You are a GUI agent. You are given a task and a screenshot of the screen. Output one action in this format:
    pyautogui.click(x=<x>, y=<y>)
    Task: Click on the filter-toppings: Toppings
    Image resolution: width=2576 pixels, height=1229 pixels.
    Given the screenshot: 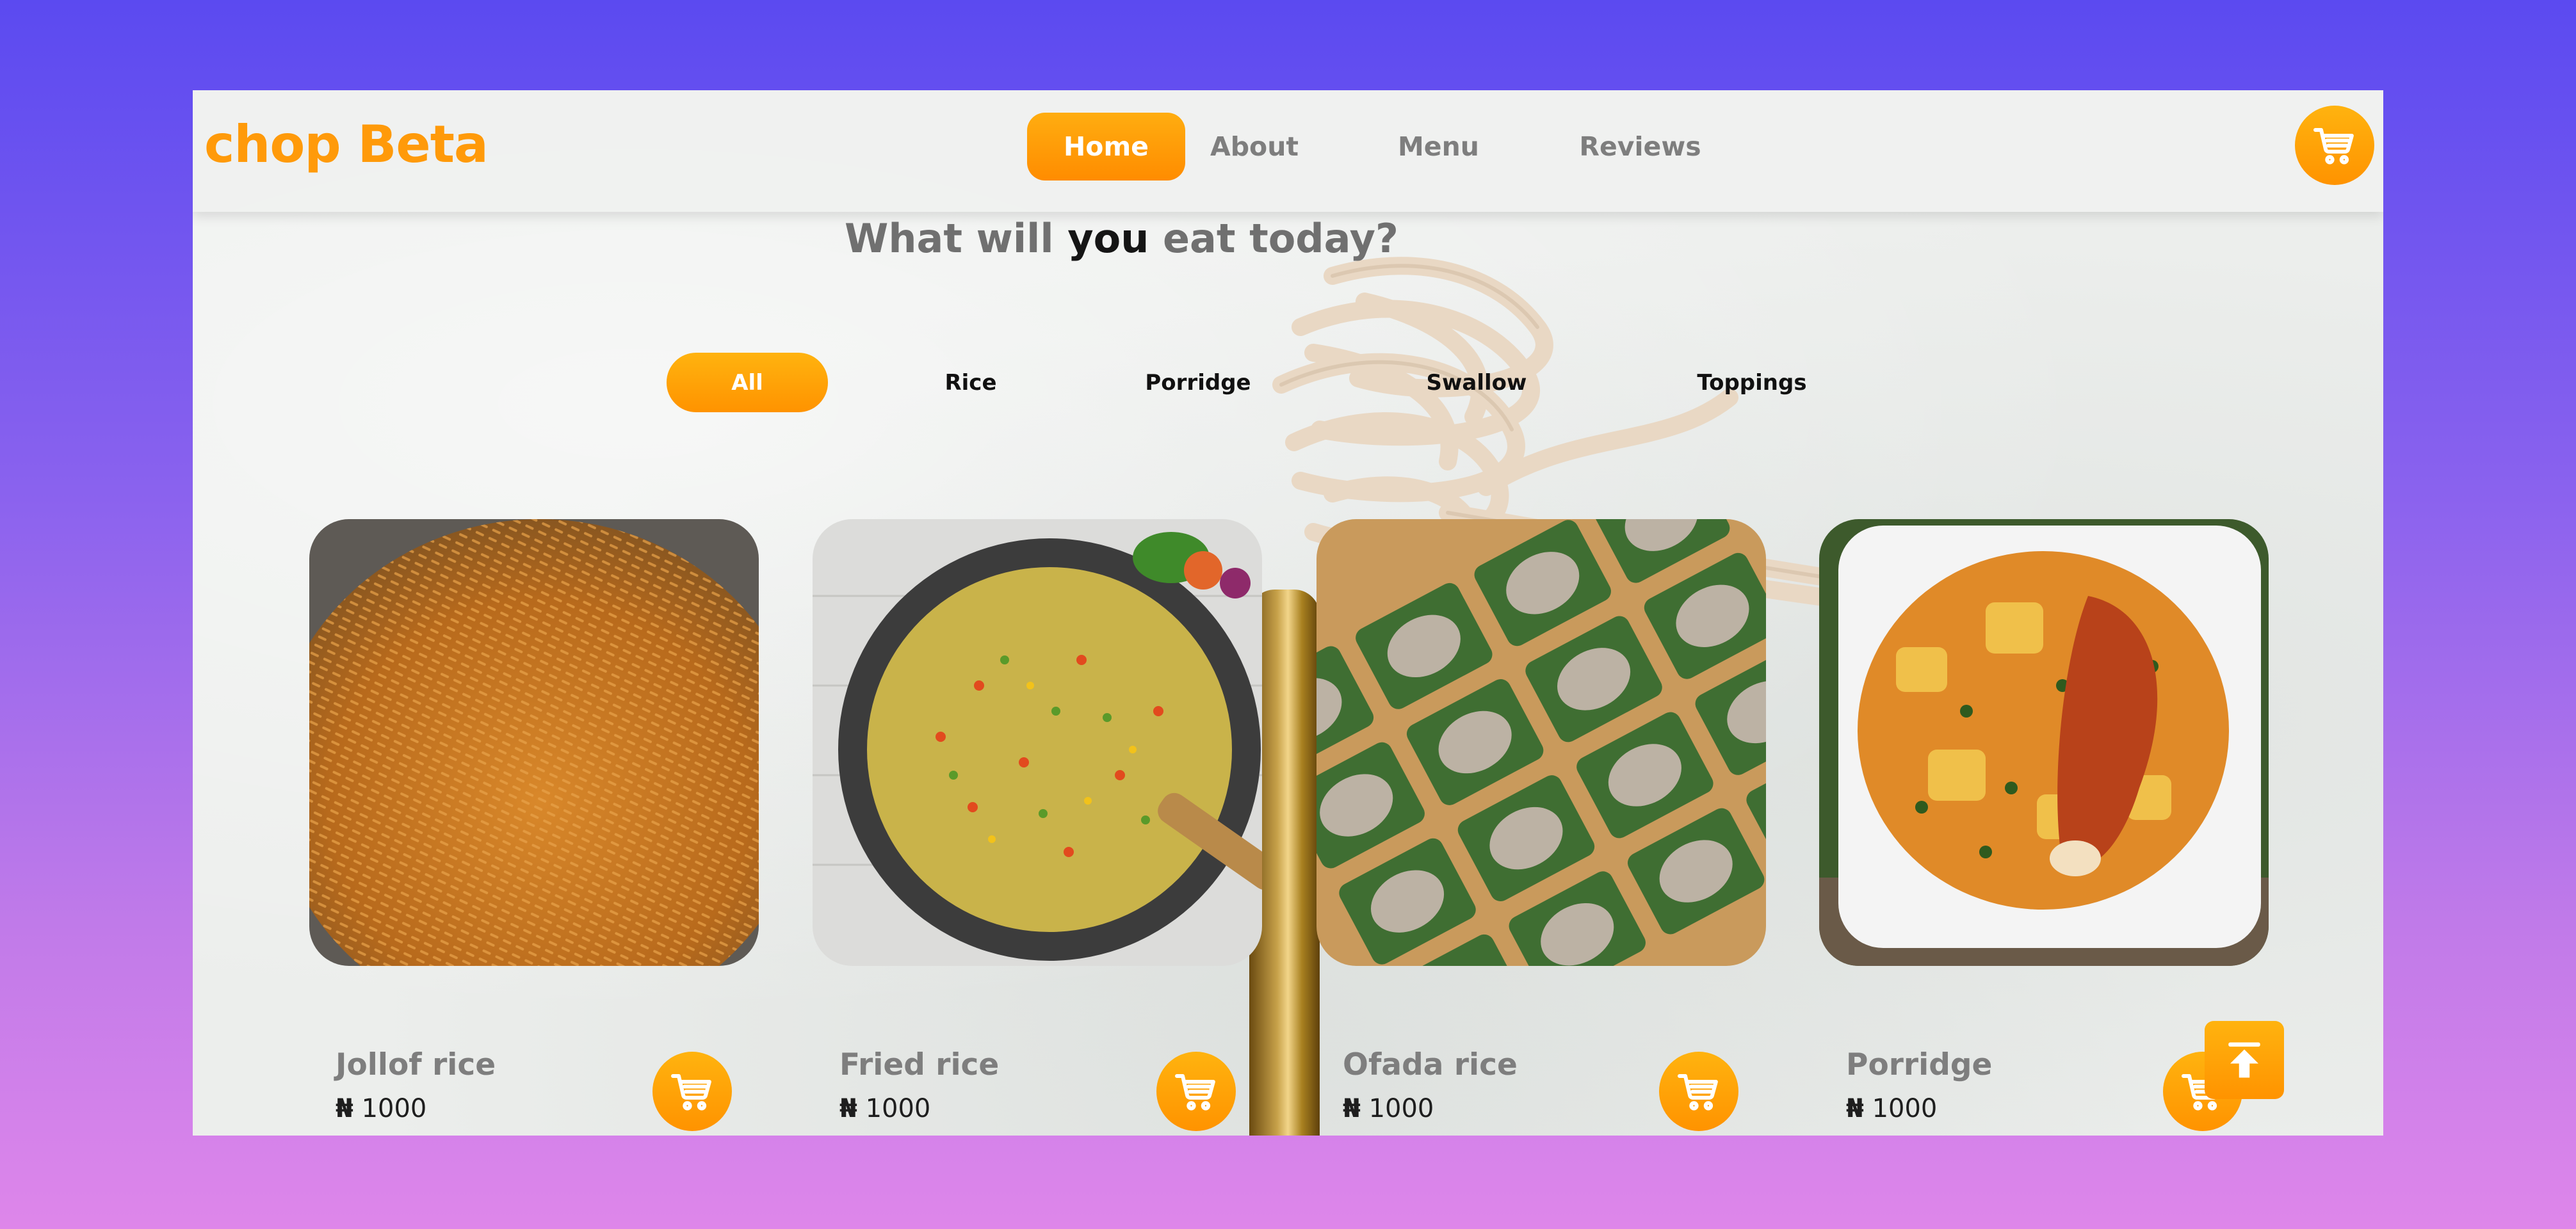 What is the action you would take?
    pyautogui.click(x=1751, y=382)
    